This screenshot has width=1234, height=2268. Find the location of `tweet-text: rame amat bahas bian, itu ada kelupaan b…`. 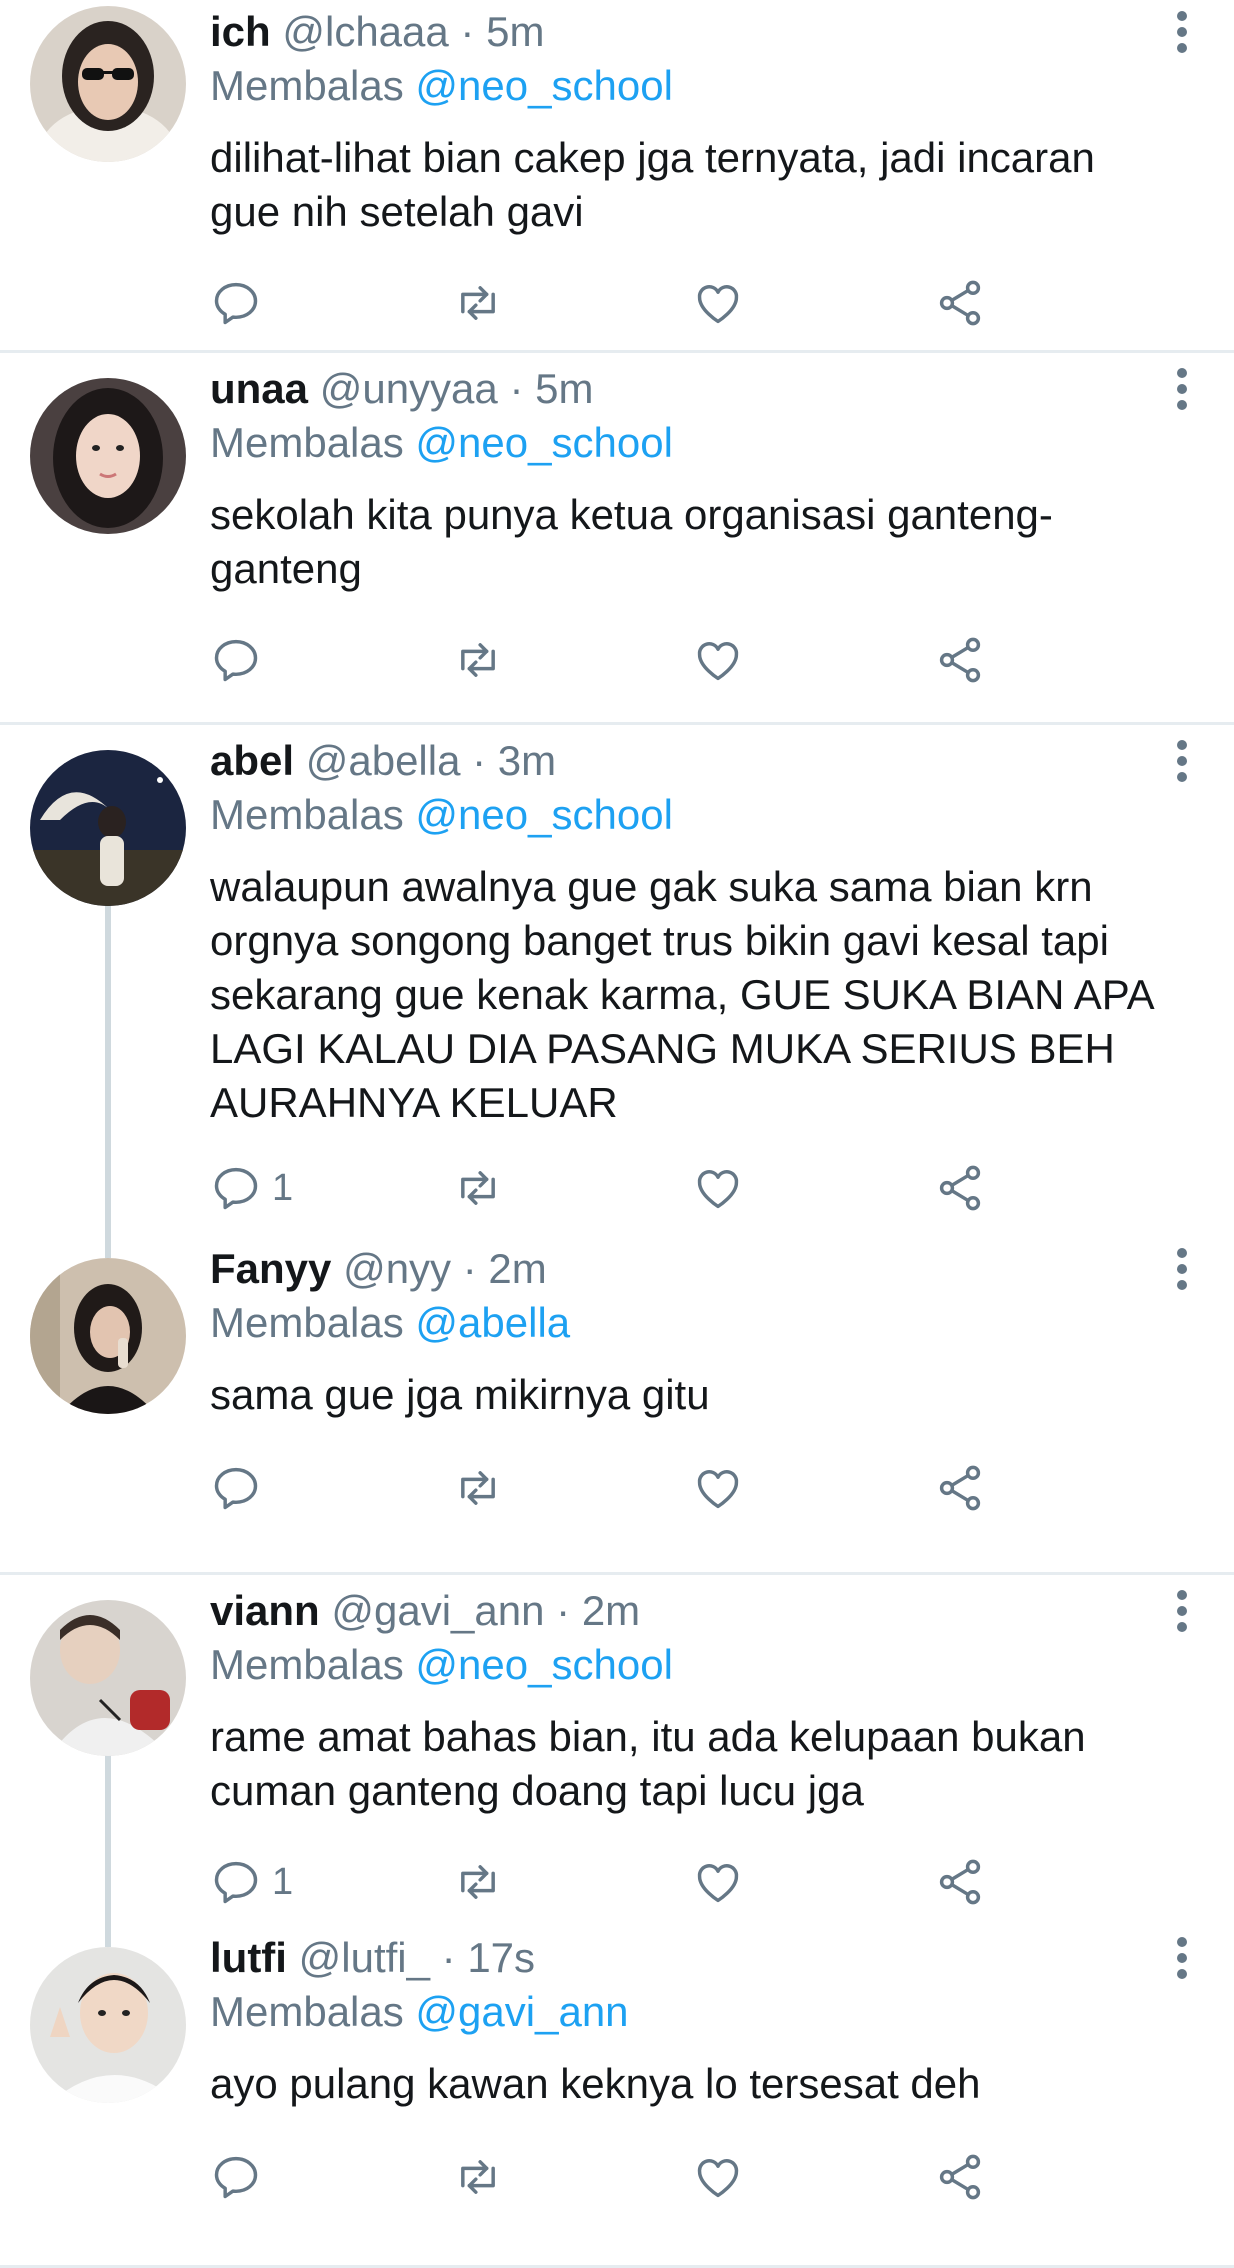

tweet-text: rame amat bahas bian, itu ada kelupaan b… is located at coordinates (648, 1763).